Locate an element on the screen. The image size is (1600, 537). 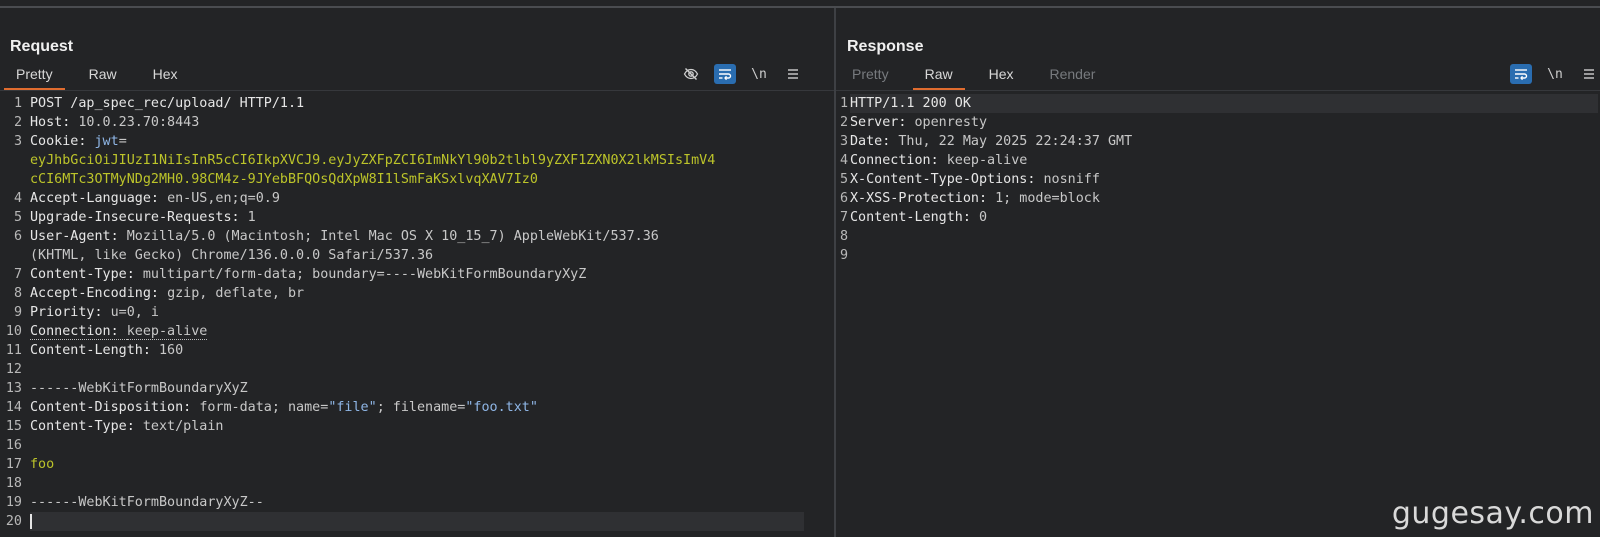
response-line-number: 2 is located at coordinates (843, 122).